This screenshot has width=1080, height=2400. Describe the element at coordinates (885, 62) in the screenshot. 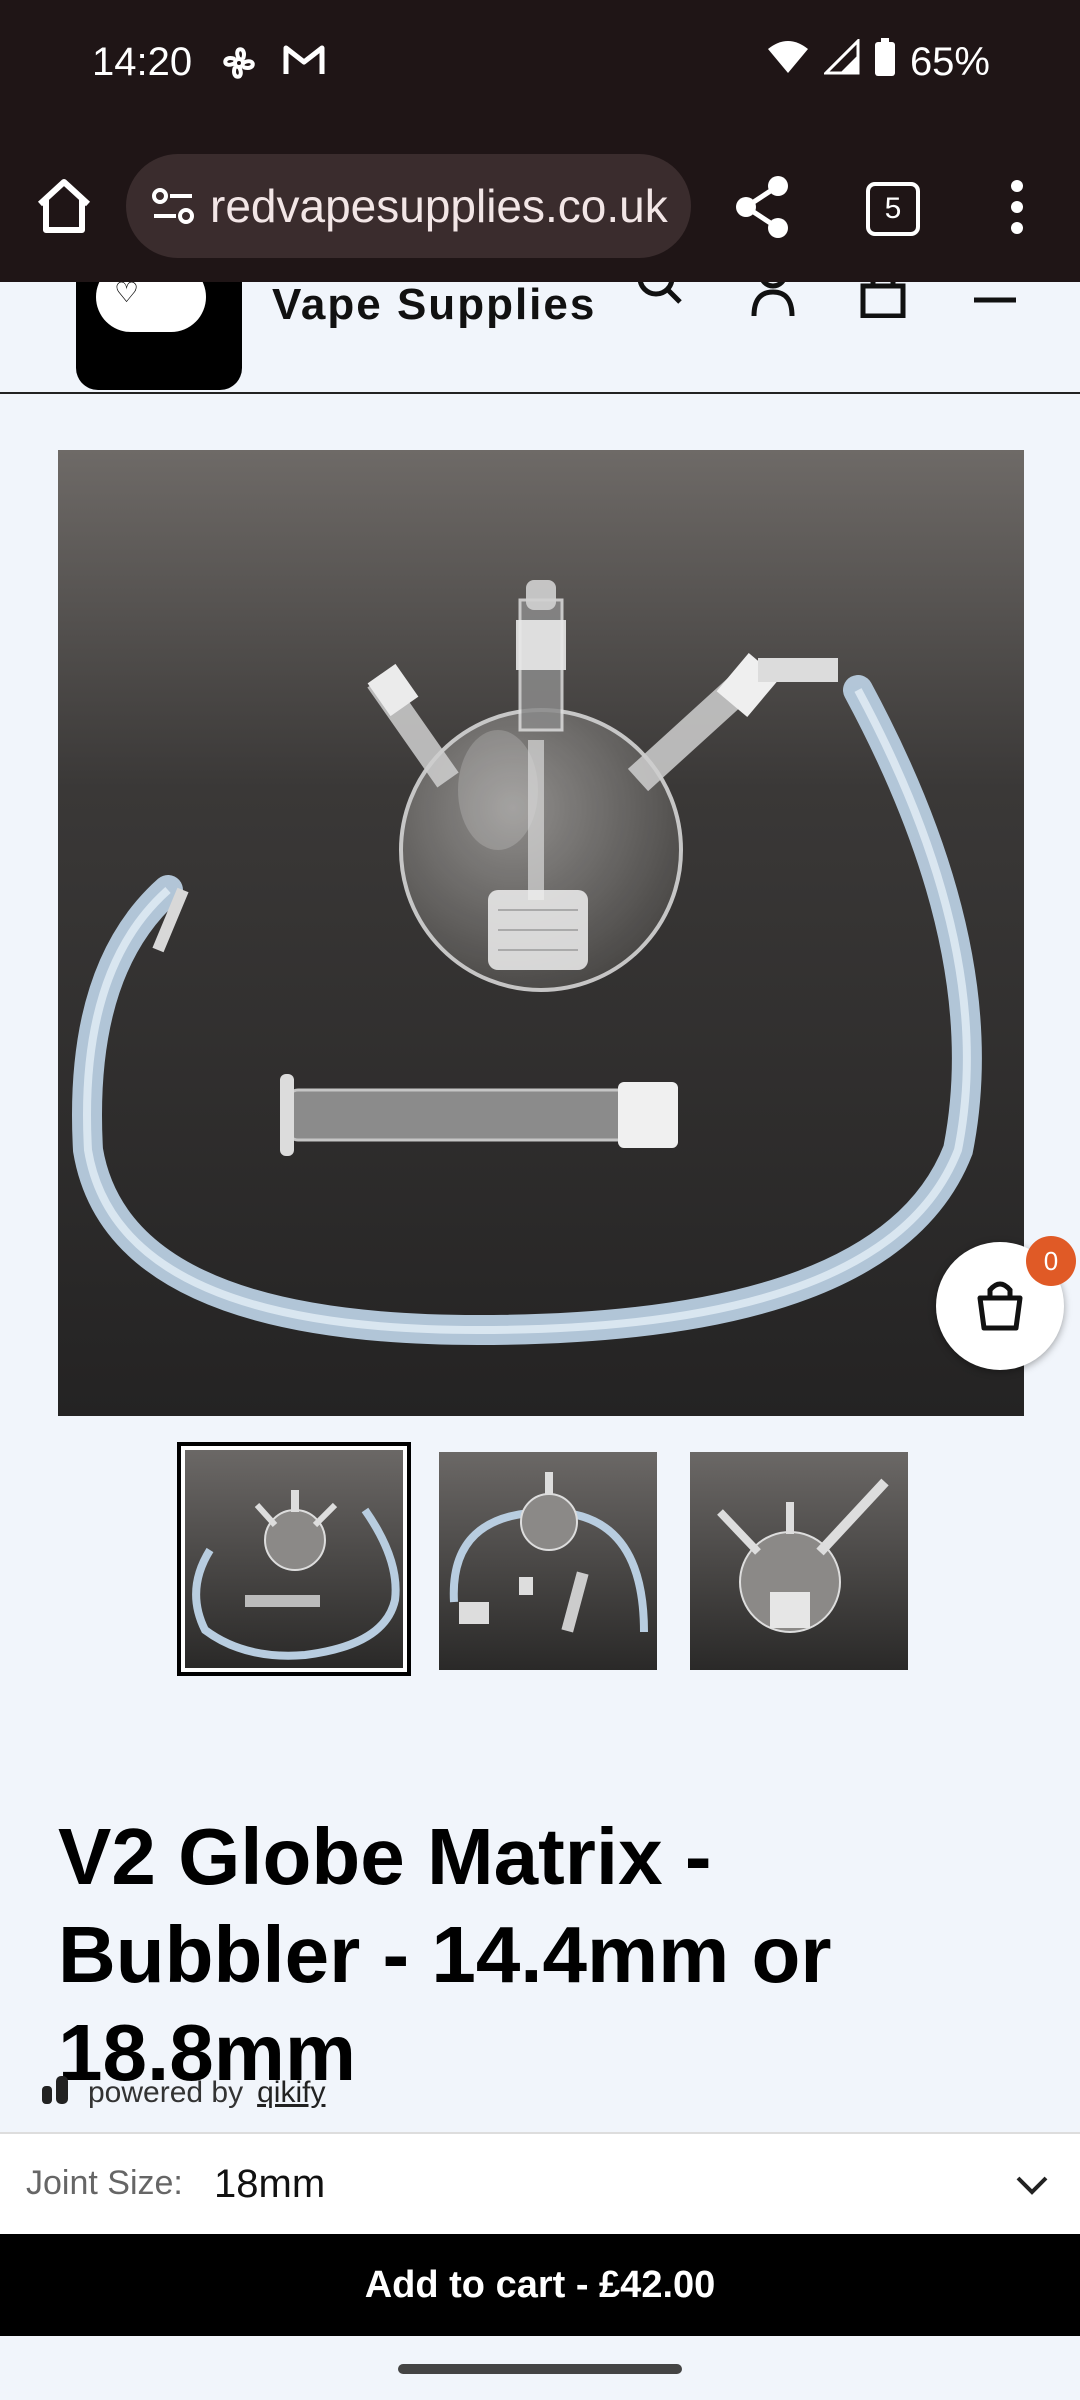

I see `battery-icon` at that location.